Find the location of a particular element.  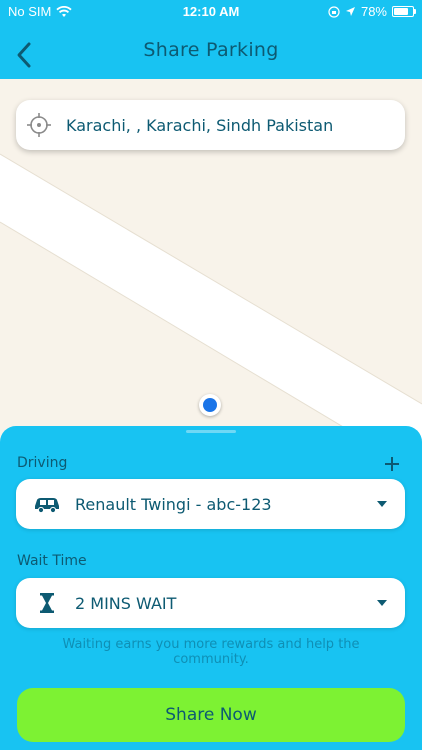

wait-time-value: 2 MINS WAIT is located at coordinates (126, 603).